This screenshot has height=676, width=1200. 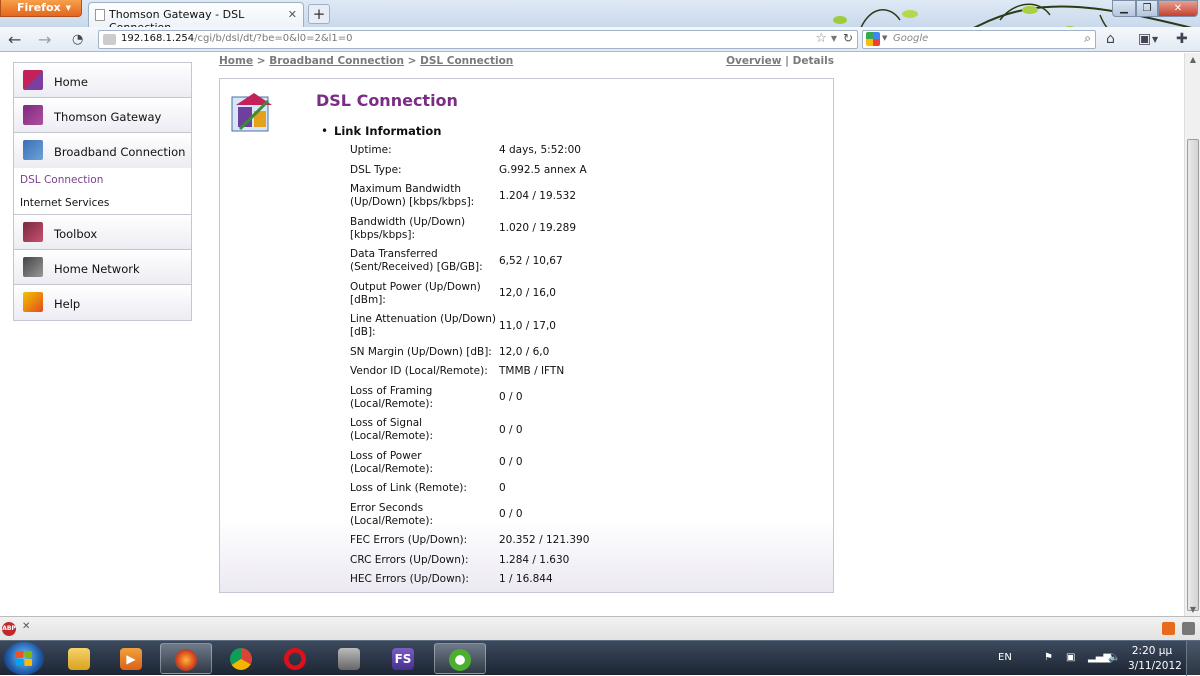 What do you see at coordinates (1048, 657) in the screenshot?
I see `action-center-flag-icon: ⚑` at bounding box center [1048, 657].